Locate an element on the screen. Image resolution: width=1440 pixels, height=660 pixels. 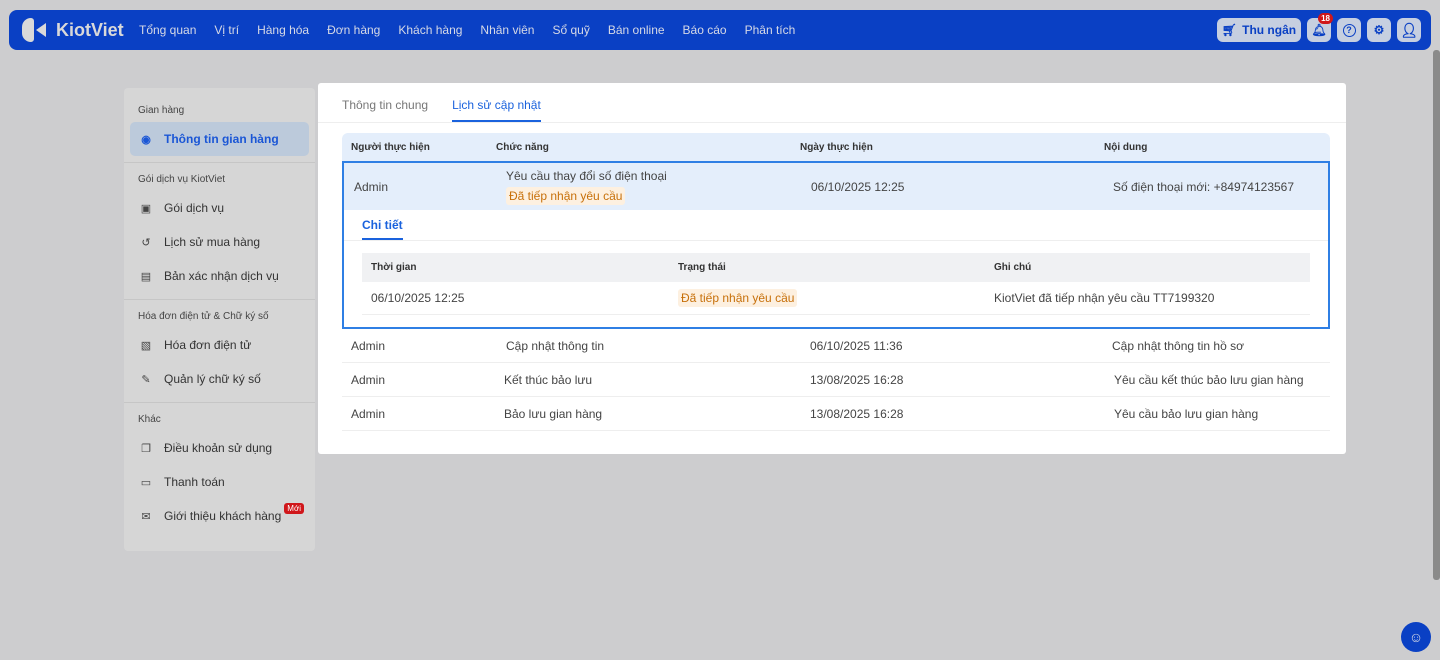
sidebar-item-goi-dich-vu: ▣ Gói dịch vụ is located at coordinates (219, 208).